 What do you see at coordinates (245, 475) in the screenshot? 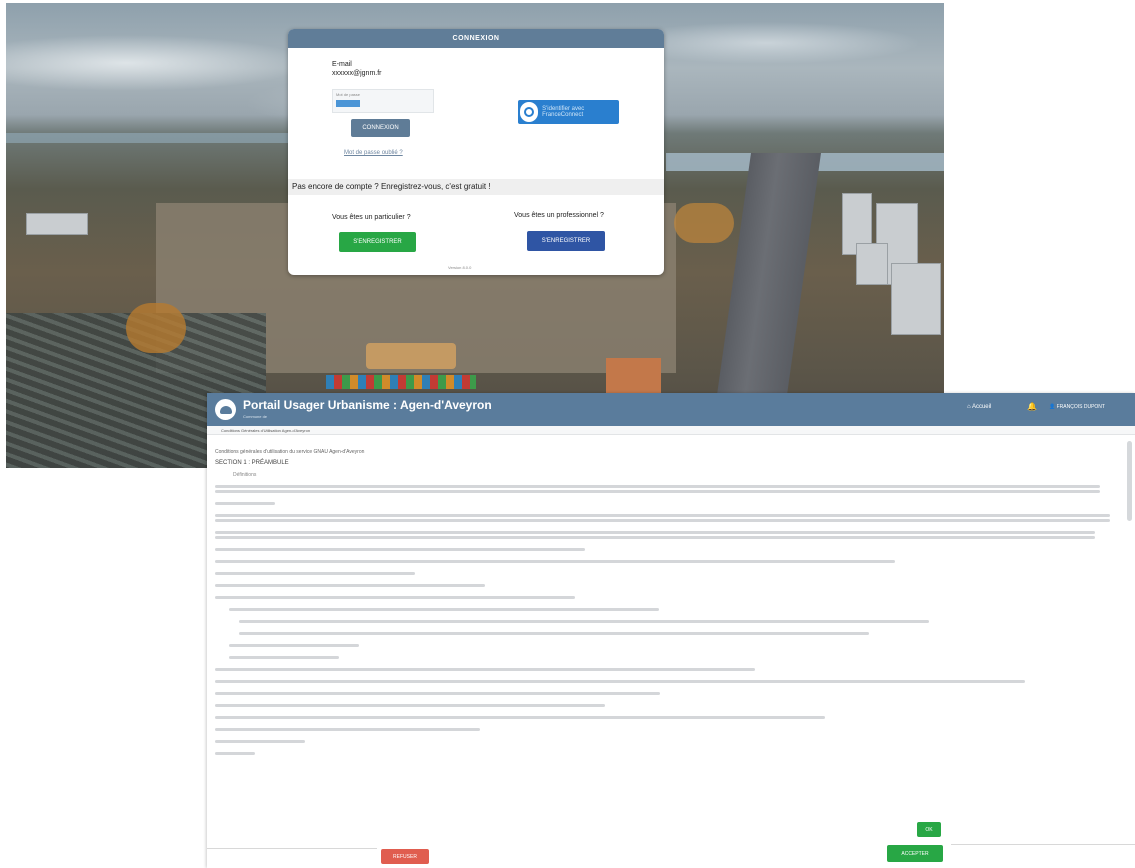
I see `doc-subsection: Définitions` at bounding box center [245, 475].